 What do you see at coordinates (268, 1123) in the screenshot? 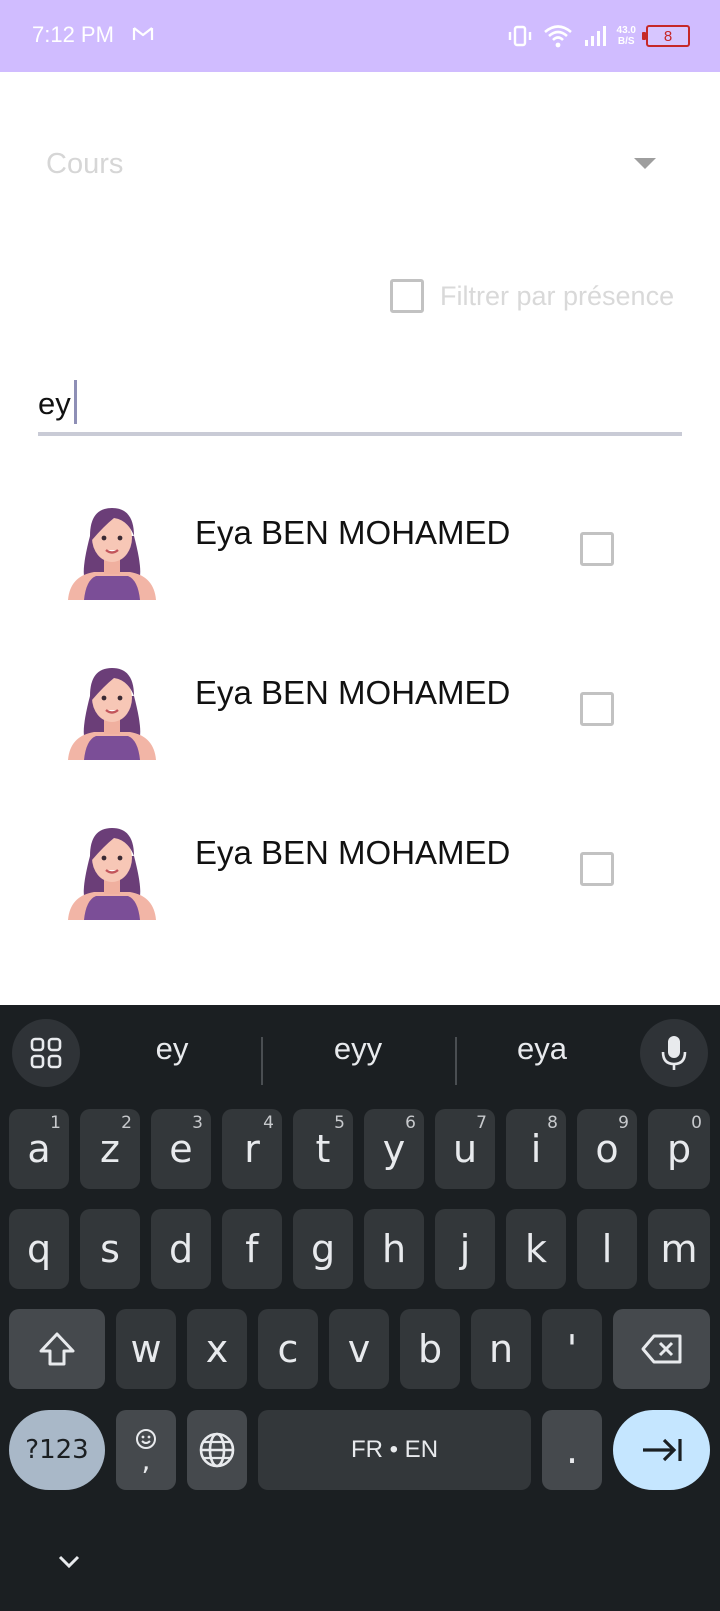
I see `key-hint: 4` at bounding box center [268, 1123].